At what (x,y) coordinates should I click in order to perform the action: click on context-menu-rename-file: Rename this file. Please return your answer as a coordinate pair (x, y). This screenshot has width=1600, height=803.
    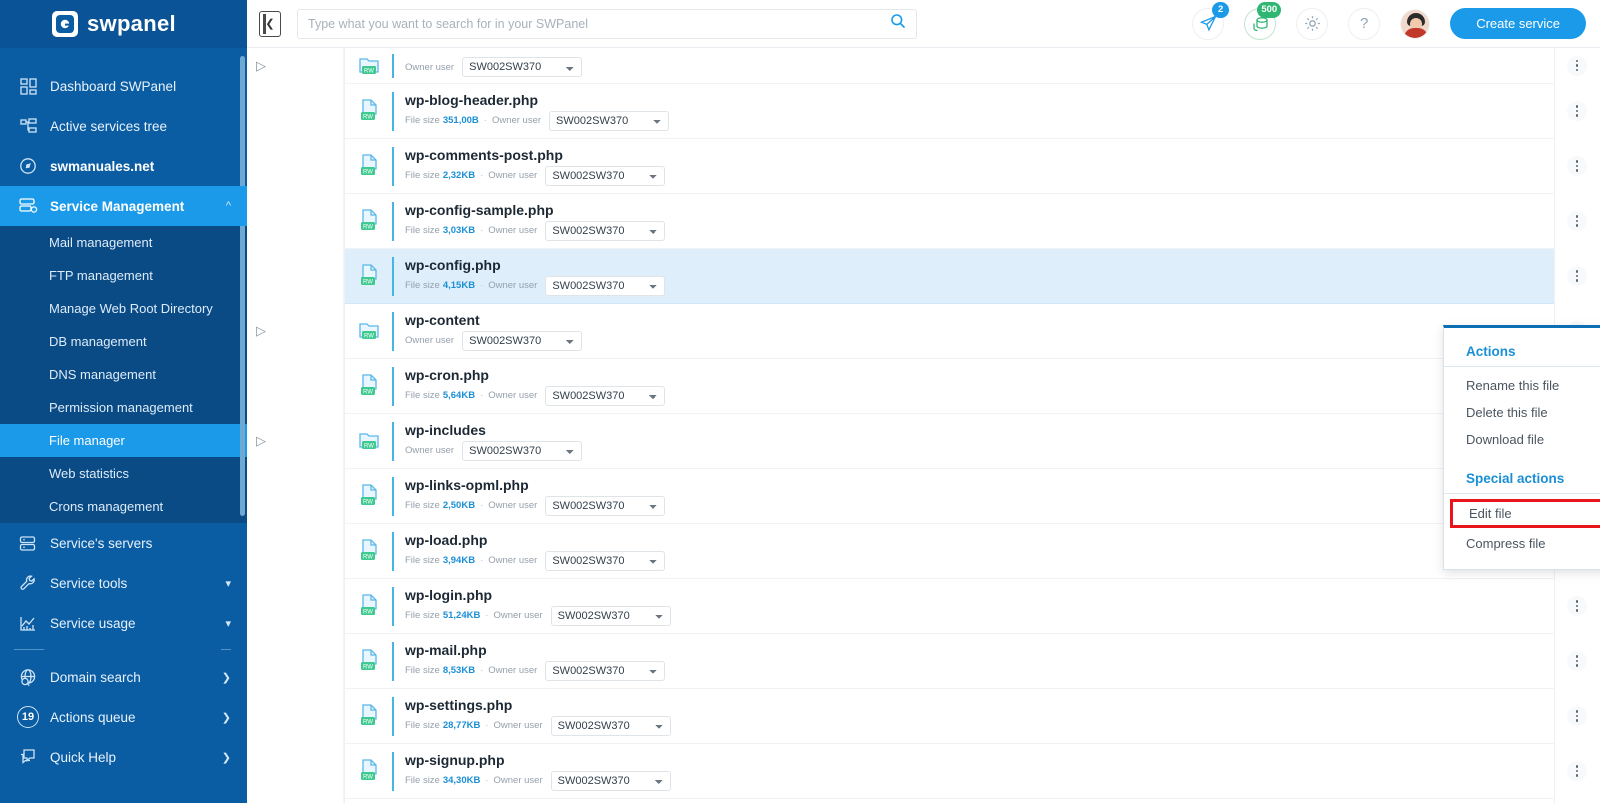
    Looking at the image, I should click on (1522, 385).